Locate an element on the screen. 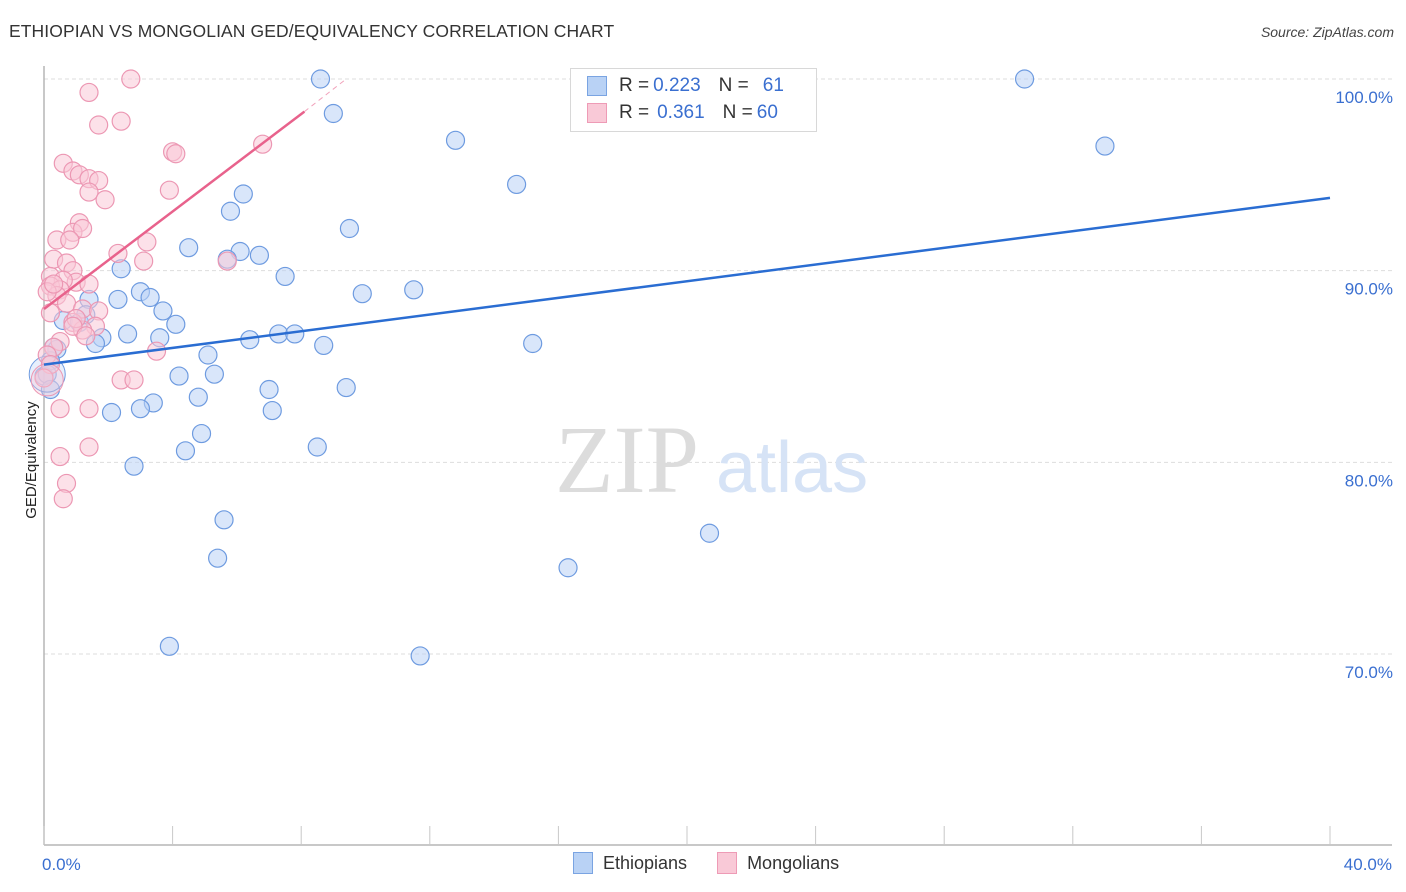  n-value: 61 is located at coordinates (773, 85).